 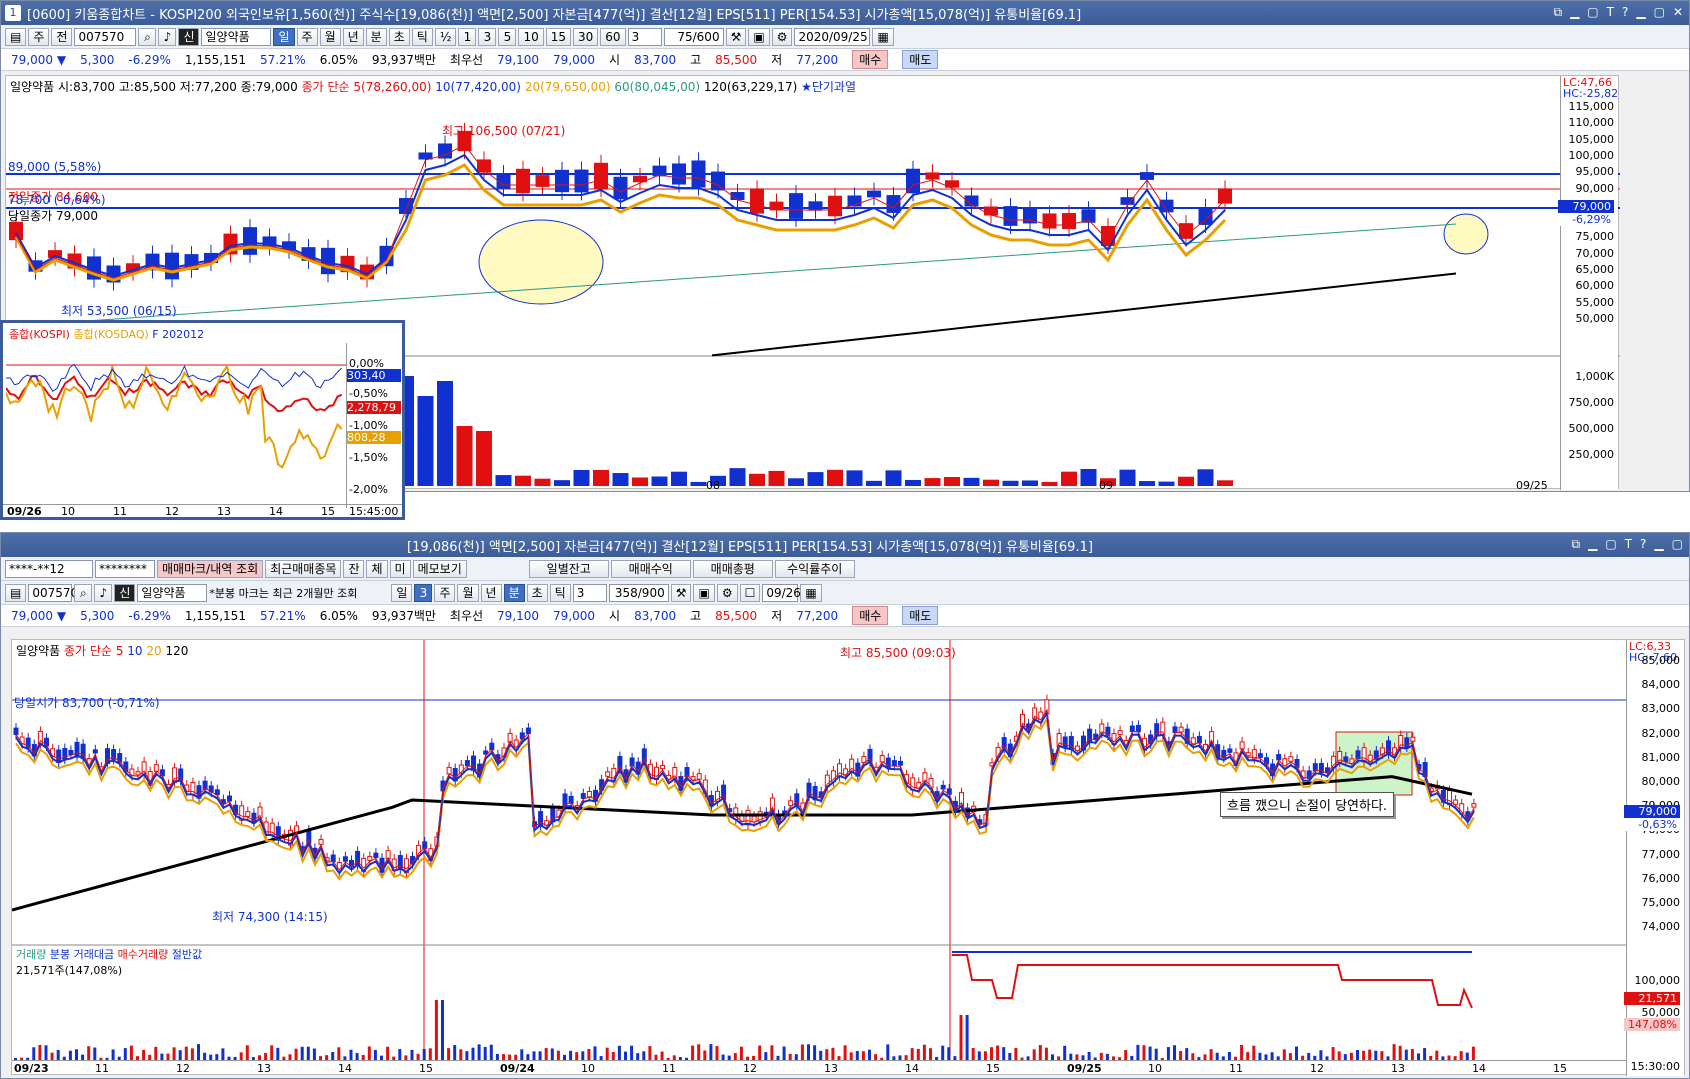 I want to click on trade-summary-button: 매매총평, so click(x=732, y=568).